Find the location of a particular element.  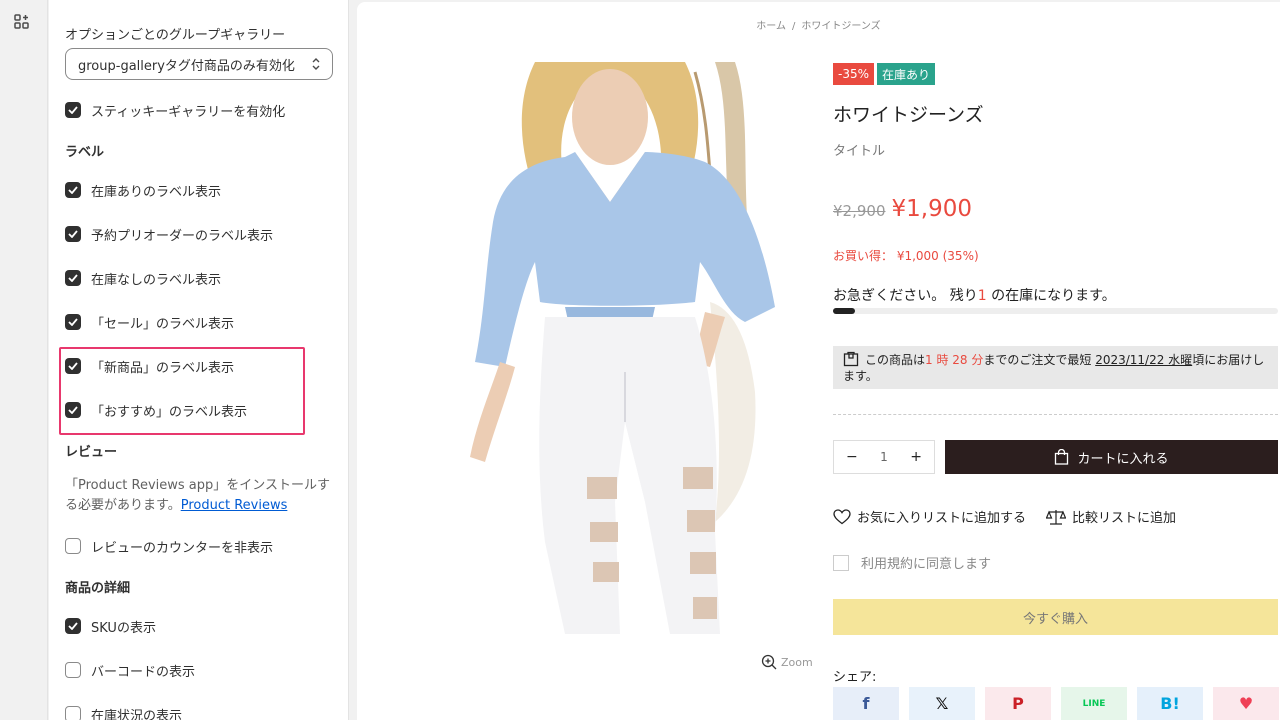

stock-progress-fill is located at coordinates (844, 311).